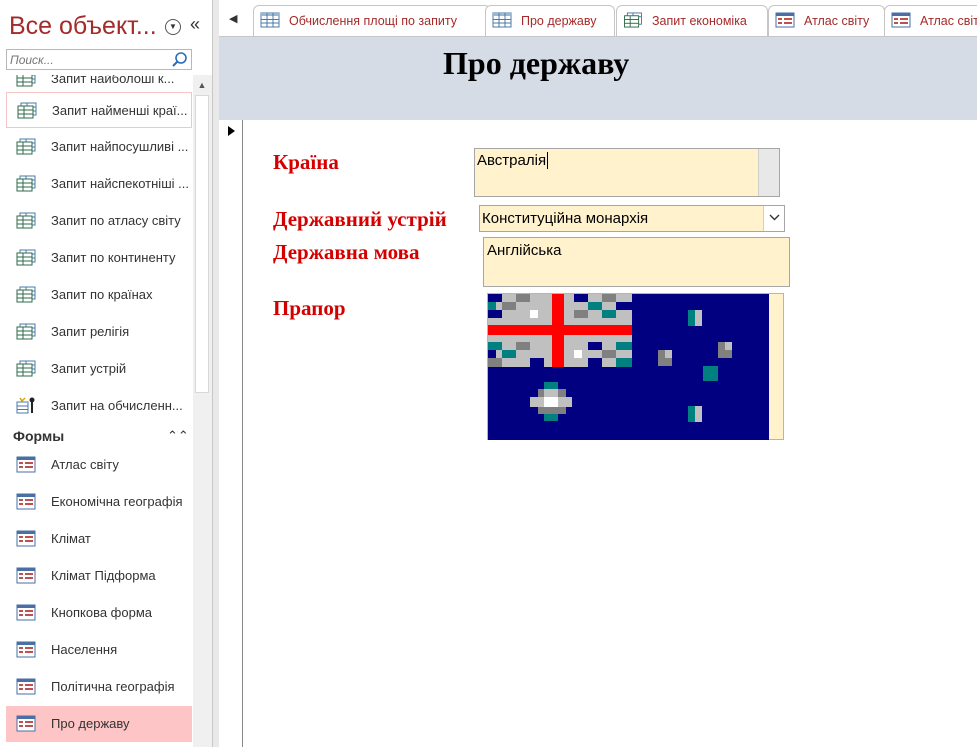 The height and width of the screenshot is (747, 977). What do you see at coordinates (117, 501) in the screenshot?
I see `nav-item-label: Економічна географія` at bounding box center [117, 501].